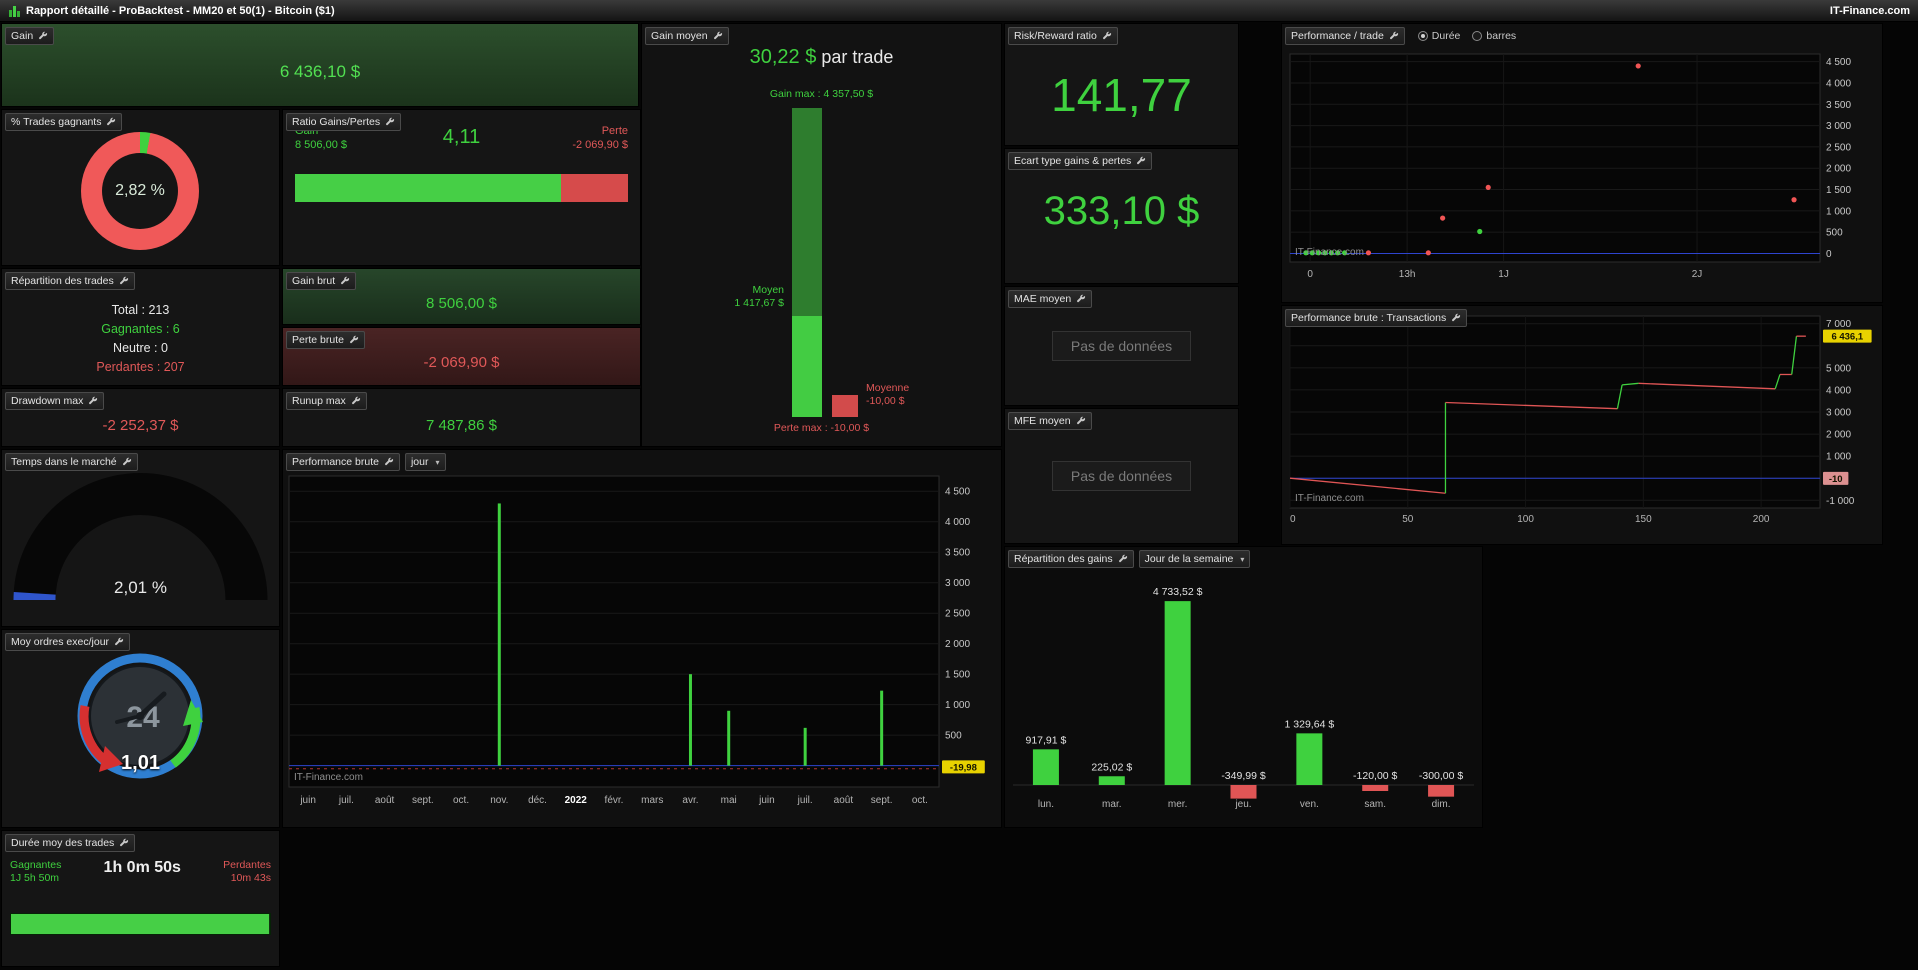 The width and height of the screenshot is (1918, 970). I want to click on drawdown-settings-chip: Drawdown max, so click(55, 401).